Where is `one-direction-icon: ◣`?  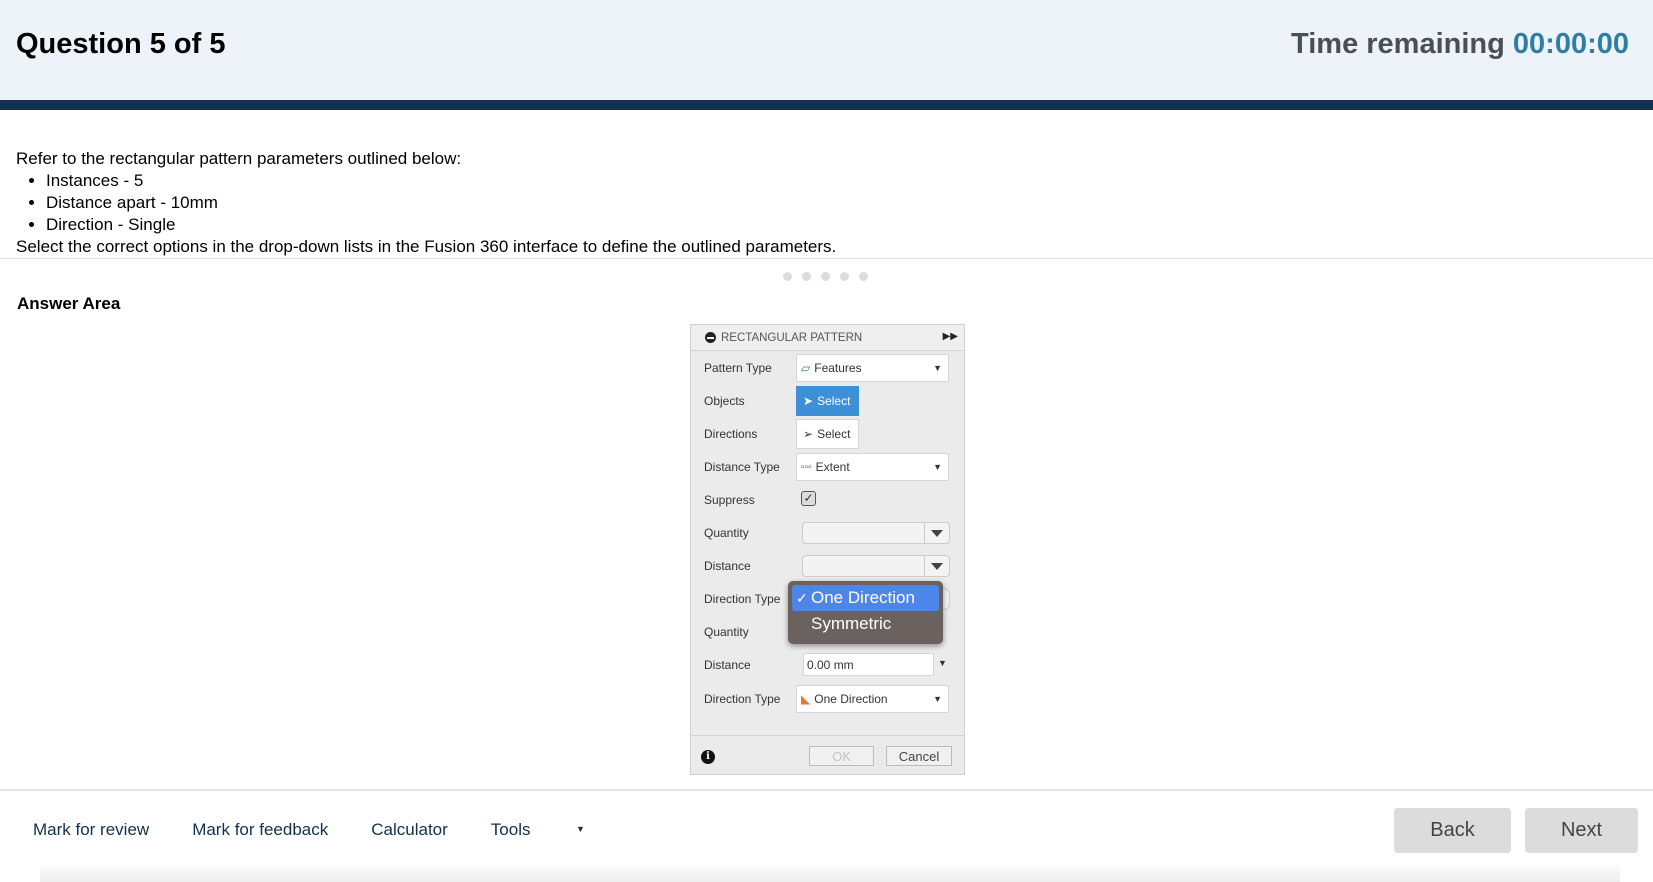 one-direction-icon: ◣ is located at coordinates (806, 699).